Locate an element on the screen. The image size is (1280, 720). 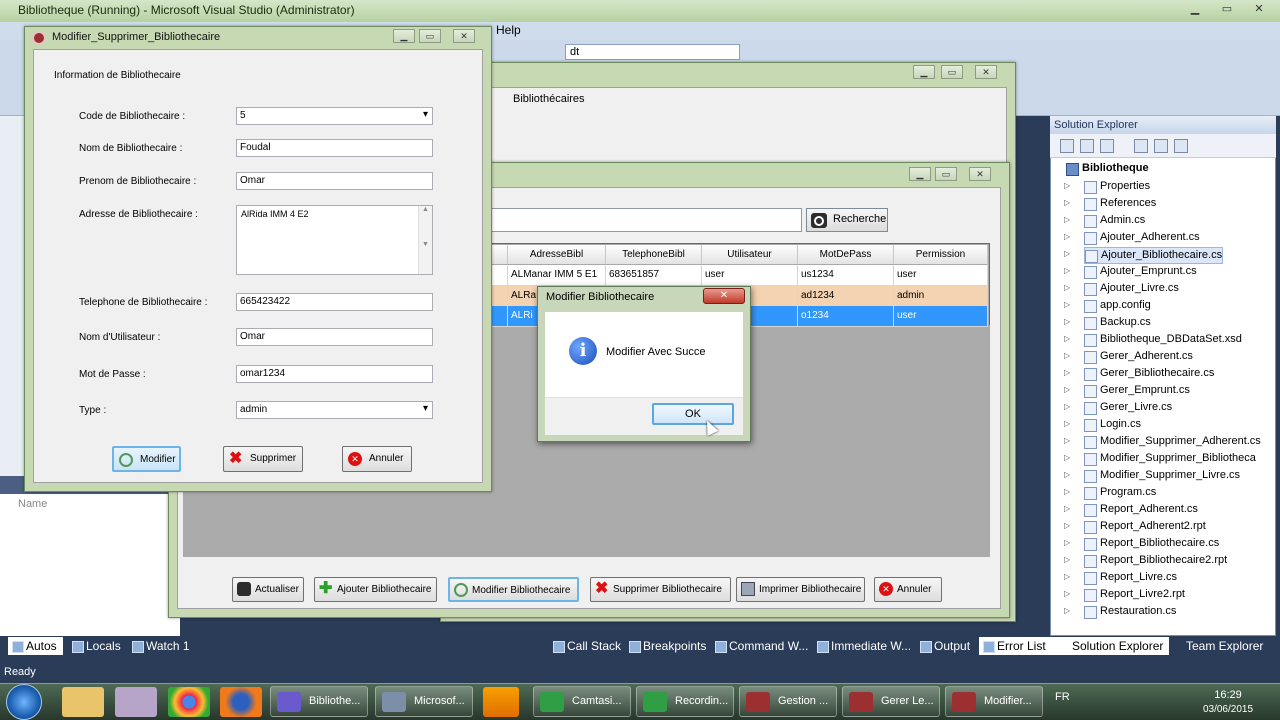
start-button is located at coordinates (24, 702).